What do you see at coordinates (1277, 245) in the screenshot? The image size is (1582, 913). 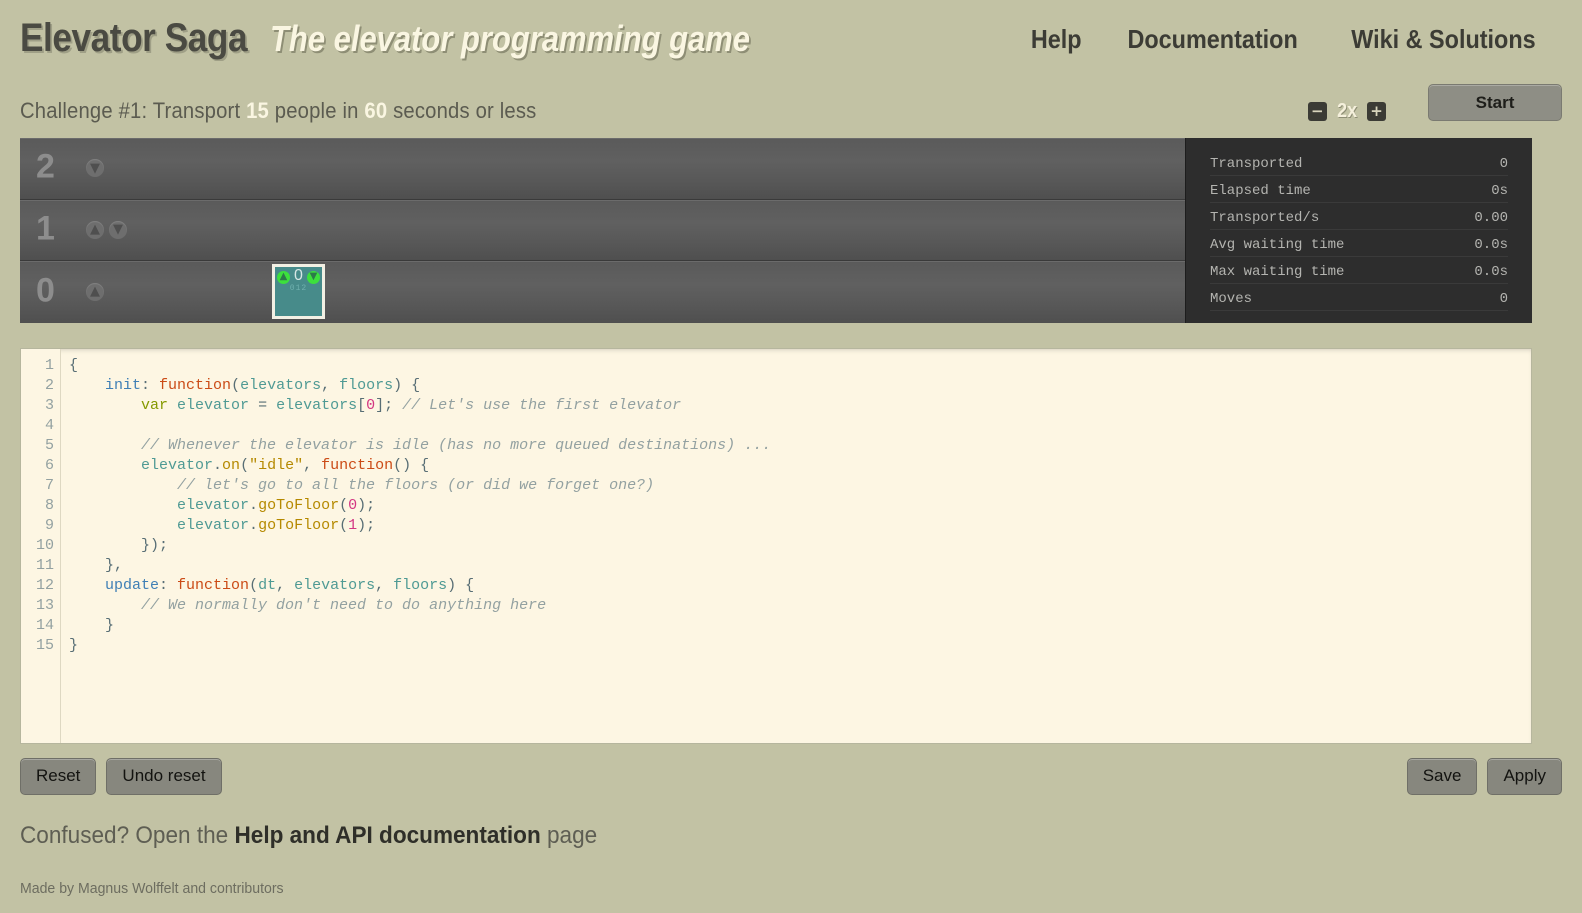 I see `stat-label: Avg waiting time` at bounding box center [1277, 245].